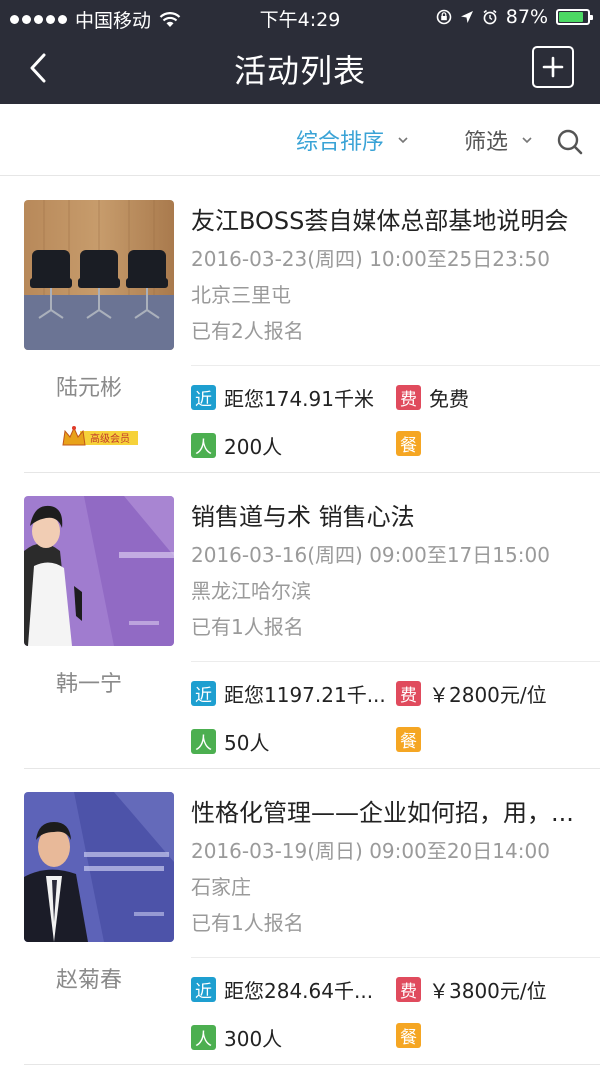 The height and width of the screenshot is (1067, 600). I want to click on add-event-button, so click(553, 67).